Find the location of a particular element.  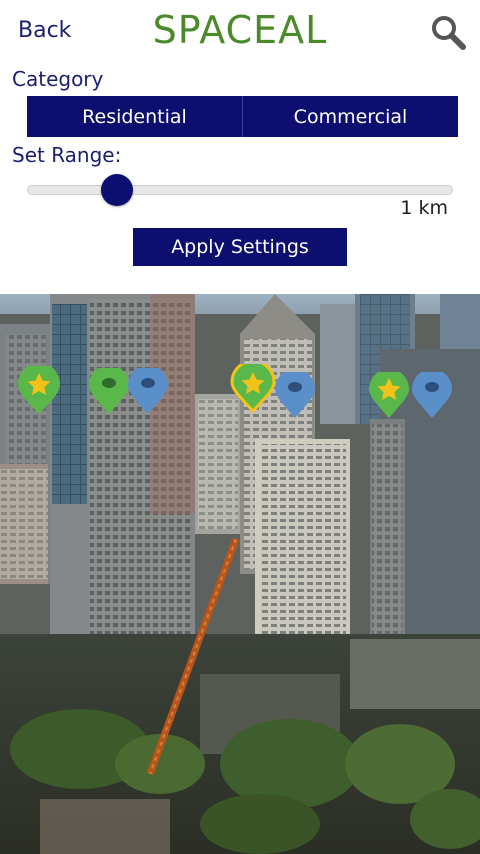

range-label: Set Range: is located at coordinates (67, 155).